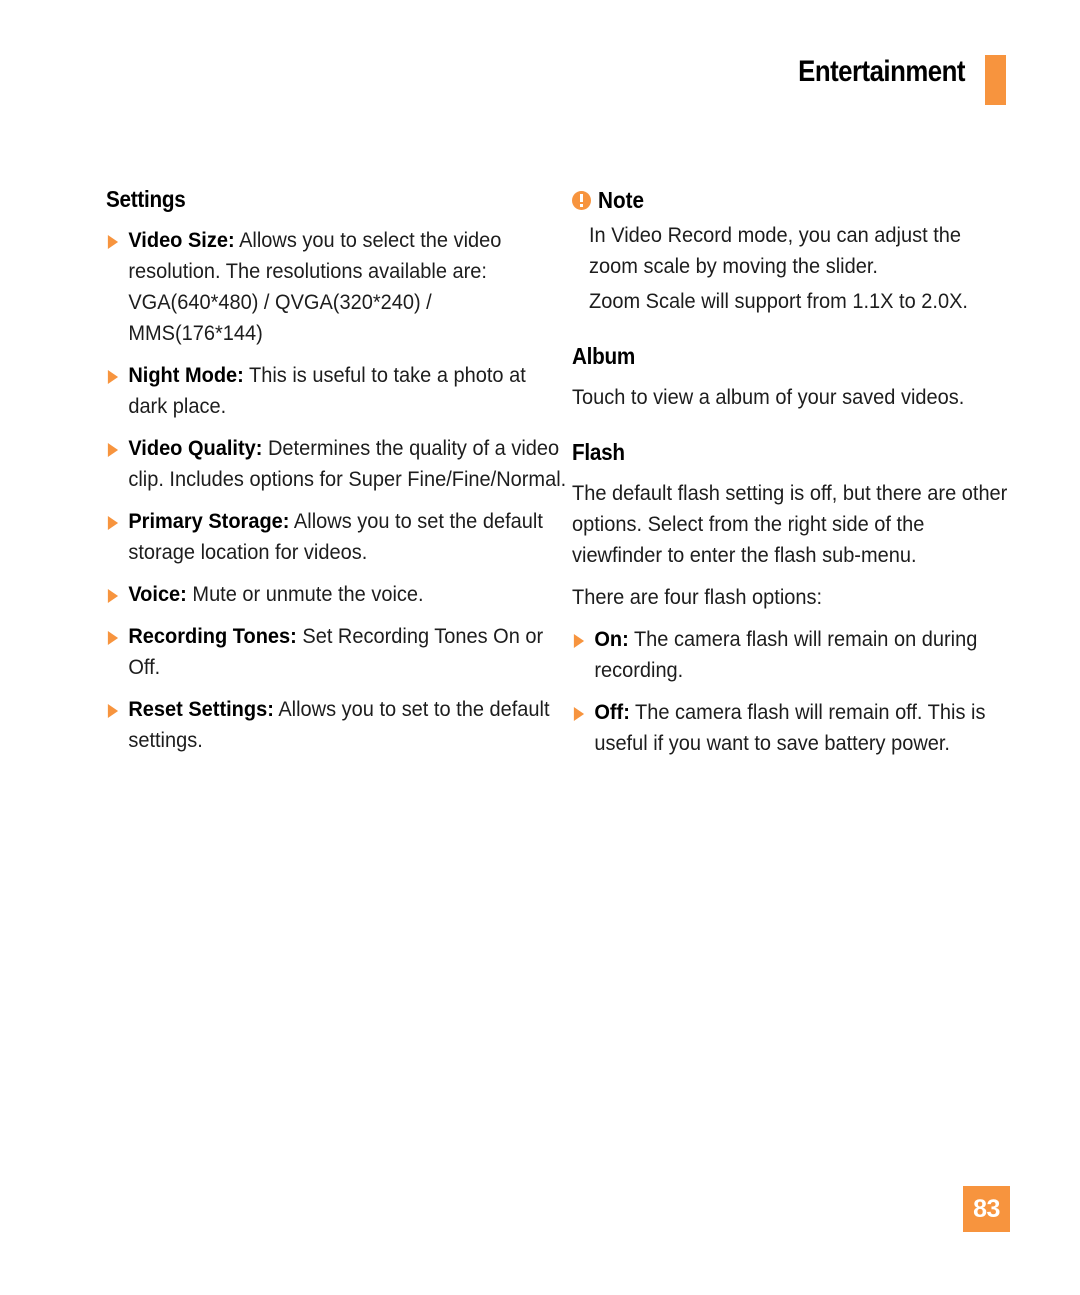 Image resolution: width=1080 pixels, height=1295 pixels. What do you see at coordinates (621, 200) in the screenshot?
I see `note-label: Note` at bounding box center [621, 200].